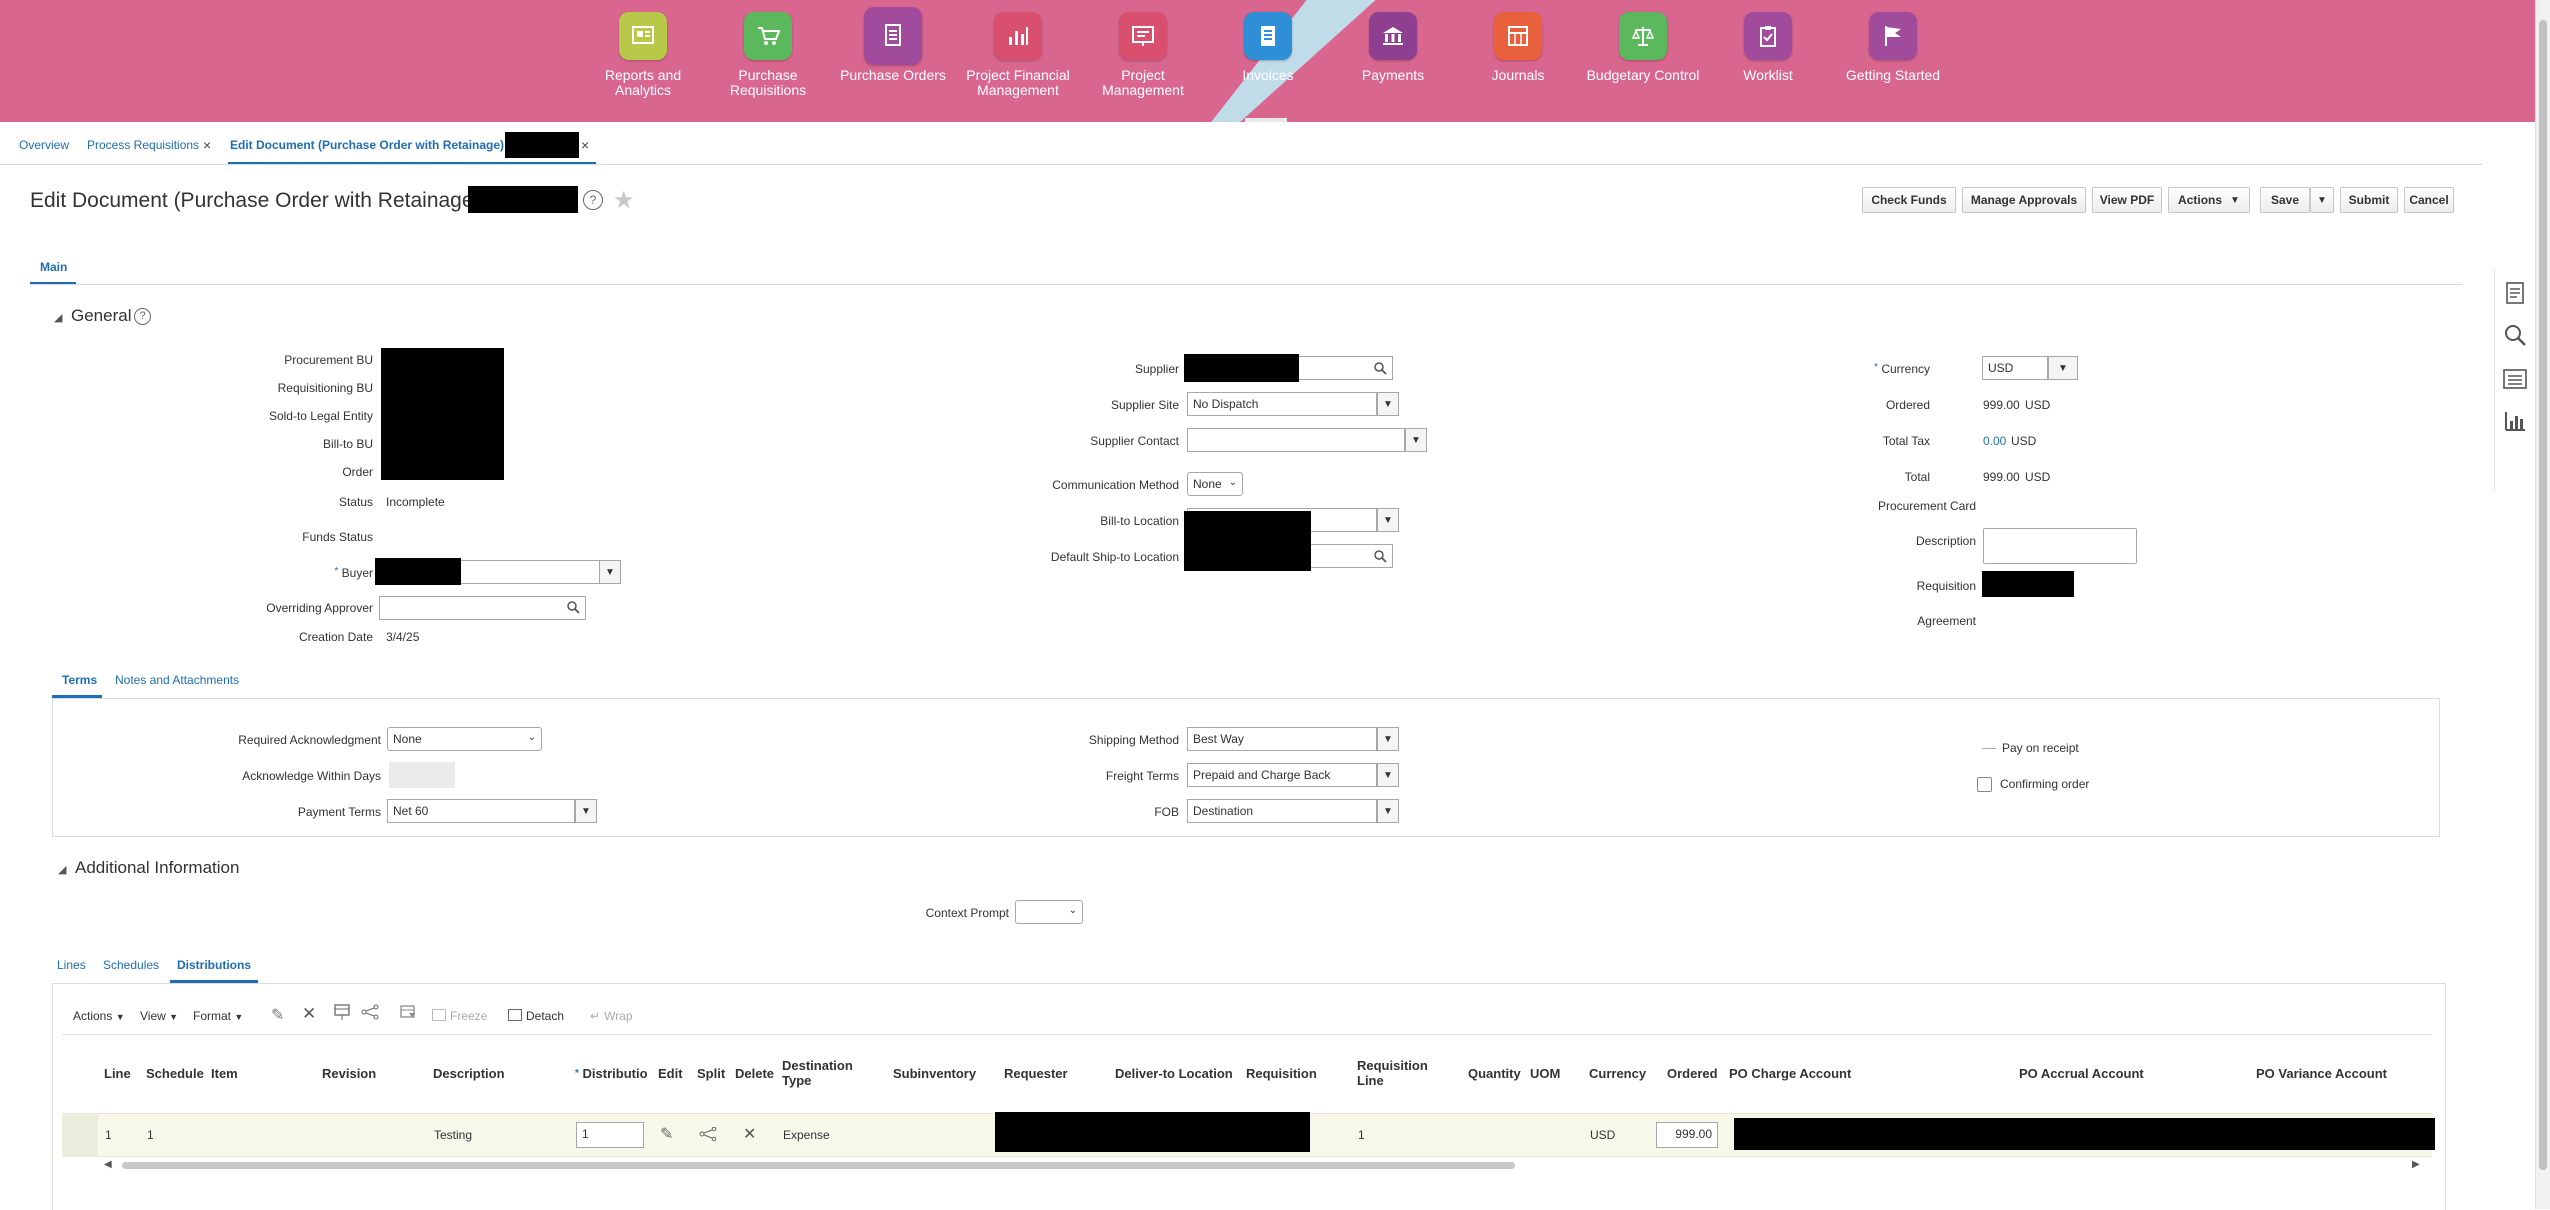 The width and height of the screenshot is (2550, 1210). I want to click on scroll-right-icon: ▶, so click(2416, 1164).